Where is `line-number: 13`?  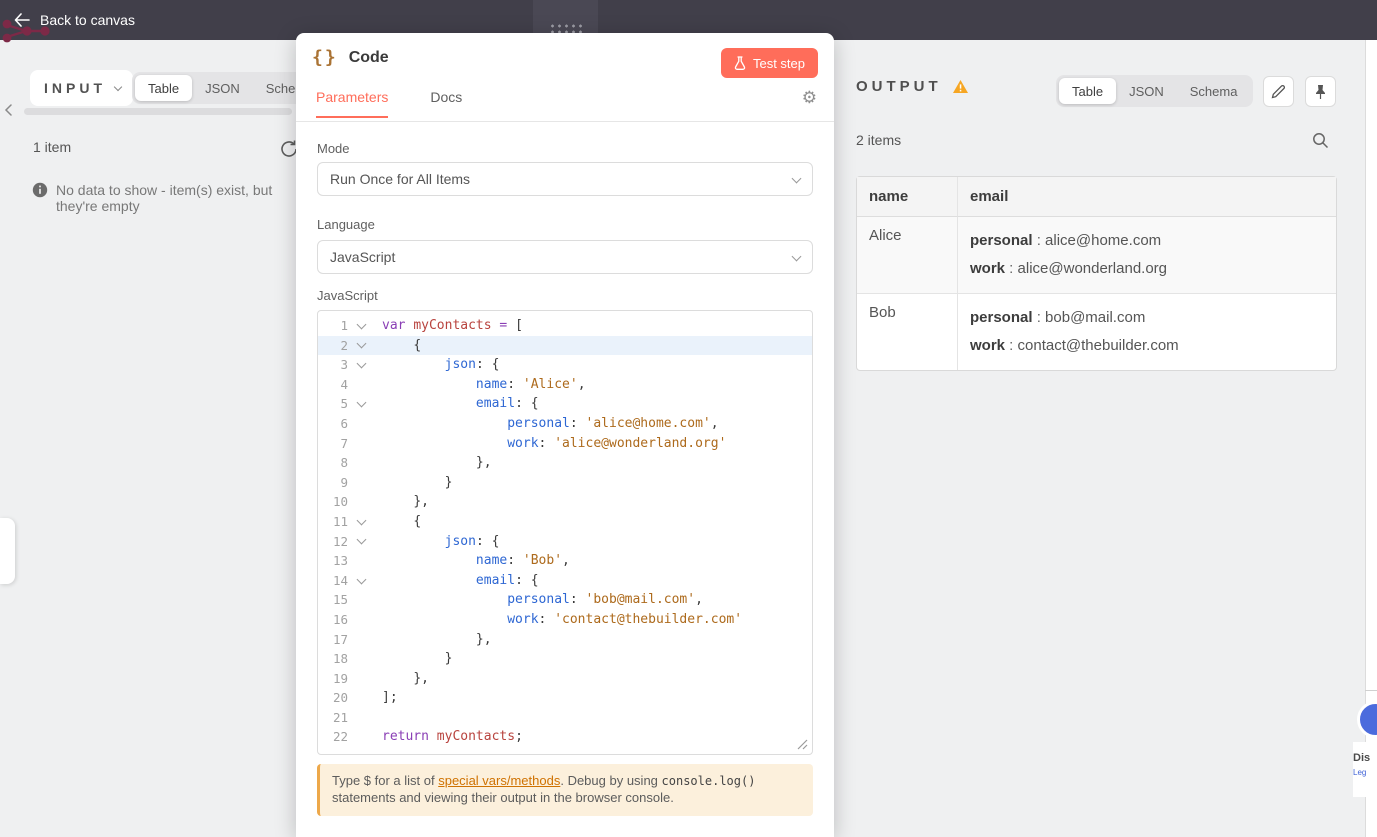 line-number: 13 is located at coordinates (340, 561).